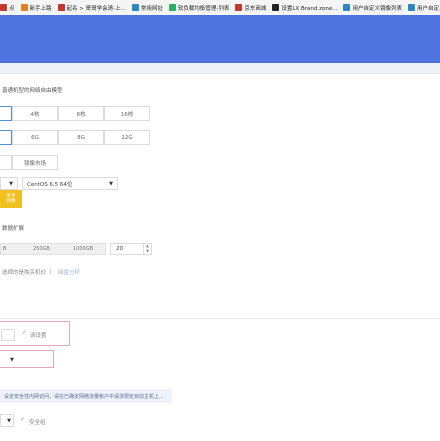  What do you see at coordinates (255, 8) in the screenshot?
I see `bookmark-label: 京东商城` at bounding box center [255, 8].